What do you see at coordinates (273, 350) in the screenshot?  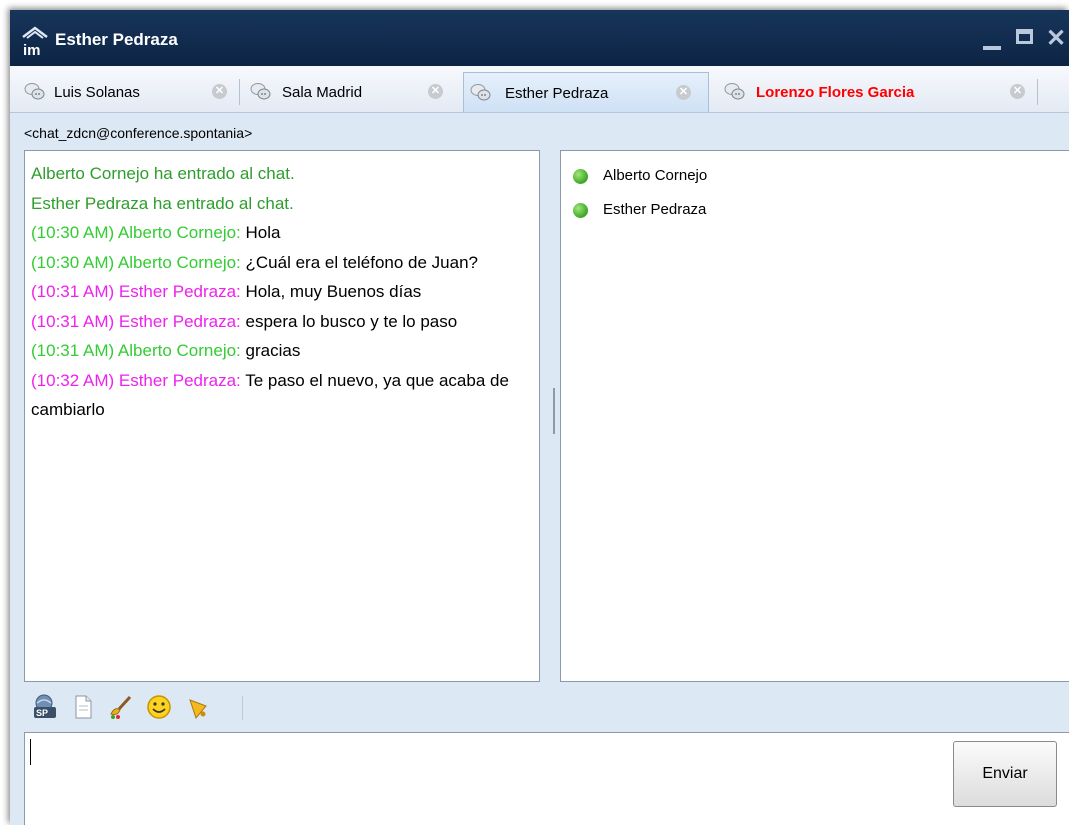 I see `message-text: gracias` at bounding box center [273, 350].